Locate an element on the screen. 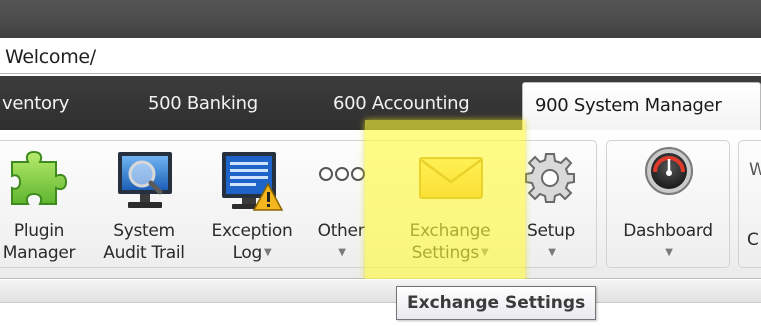 The height and width of the screenshot is (327, 761). exception-log-button: Exception Log ▼ is located at coordinates (252, 204).